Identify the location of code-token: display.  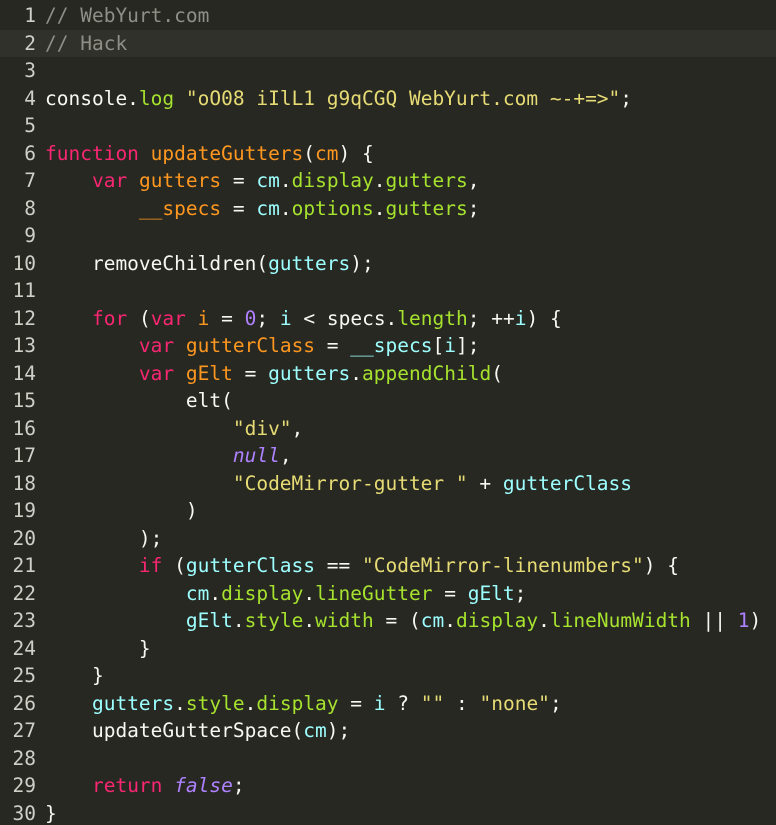
(497, 620).